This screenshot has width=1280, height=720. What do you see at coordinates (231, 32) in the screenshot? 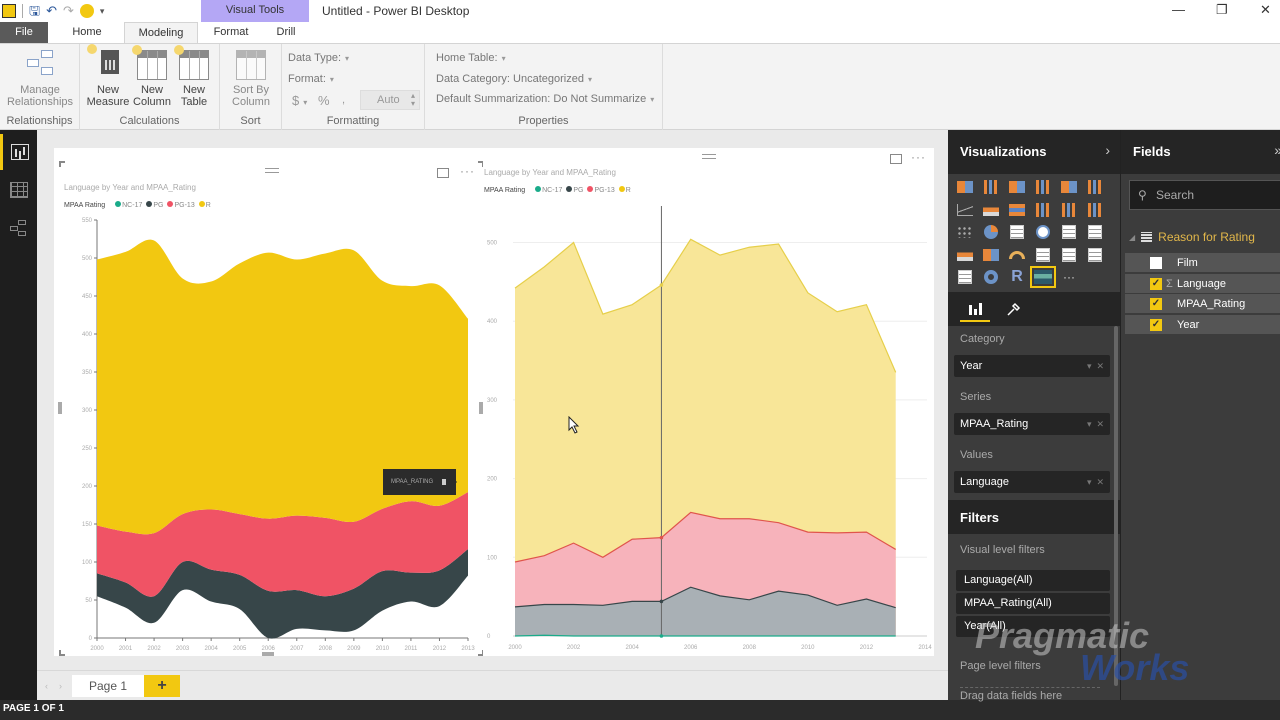
I see `tab-format: Format` at bounding box center [231, 32].